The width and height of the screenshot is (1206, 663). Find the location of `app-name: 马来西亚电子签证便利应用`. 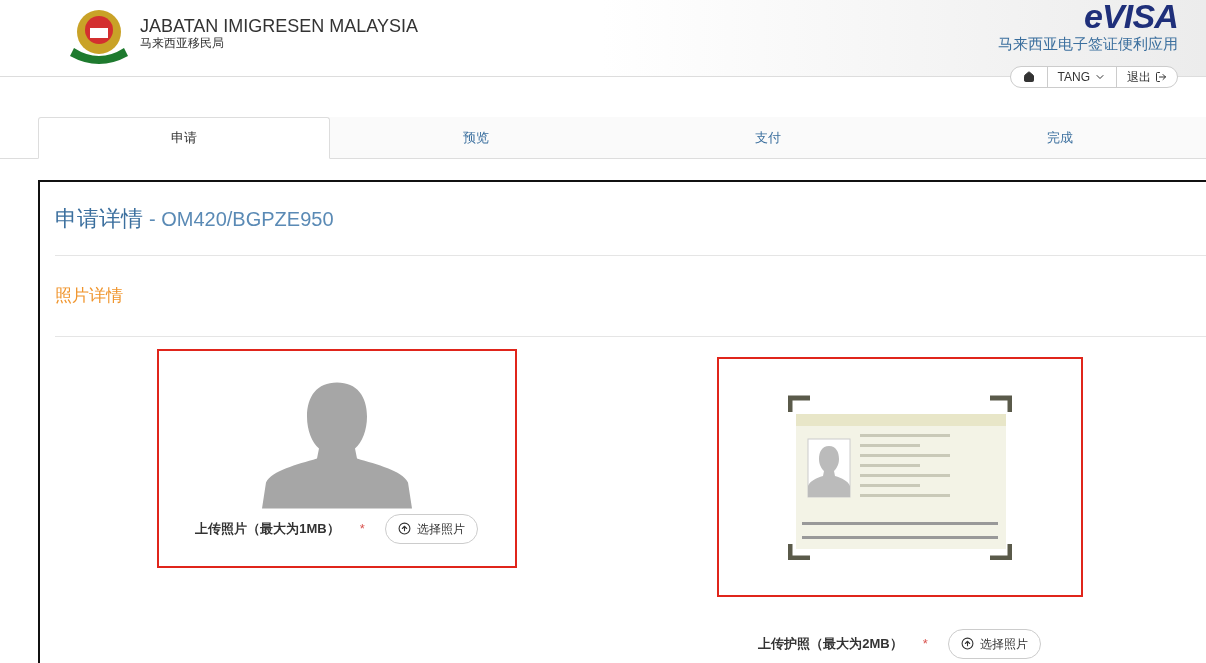

app-name: 马来西亚电子签证便利应用 is located at coordinates (1088, 44).